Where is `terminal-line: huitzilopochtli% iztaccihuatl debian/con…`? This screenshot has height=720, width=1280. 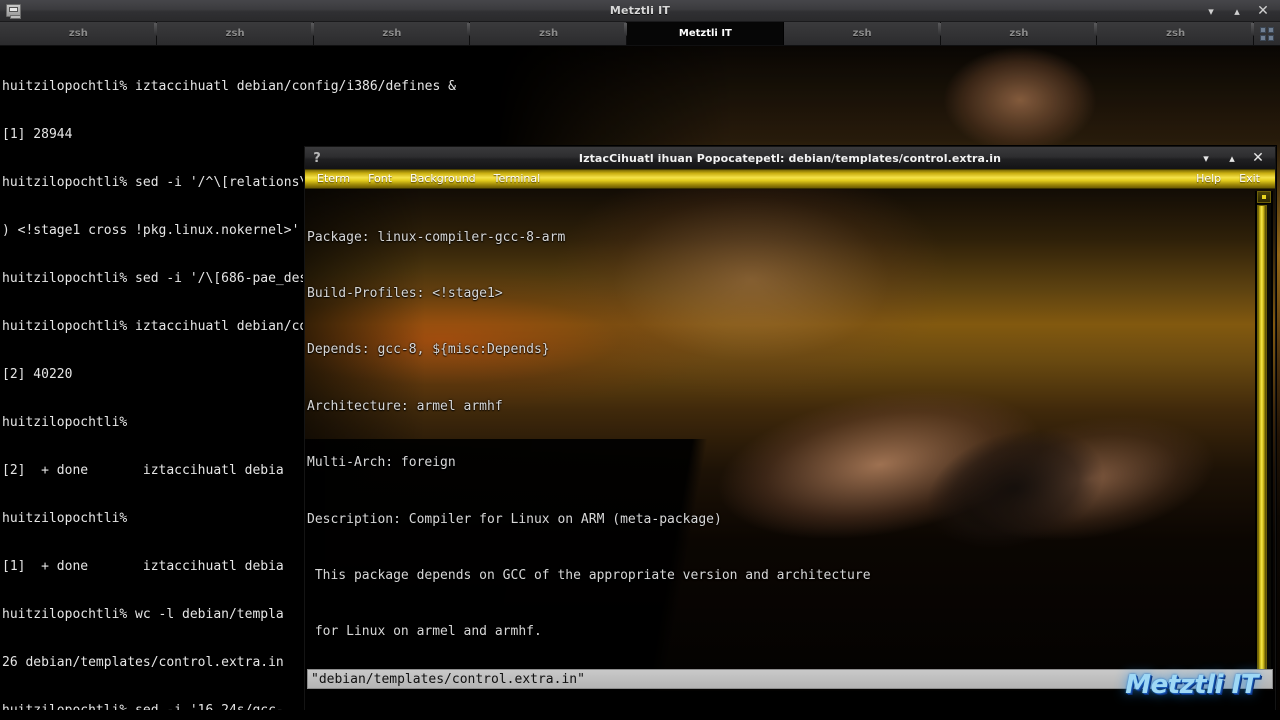
terminal-line: huitzilopochtli% iztaccihuatl debian/con… is located at coordinates (229, 86).